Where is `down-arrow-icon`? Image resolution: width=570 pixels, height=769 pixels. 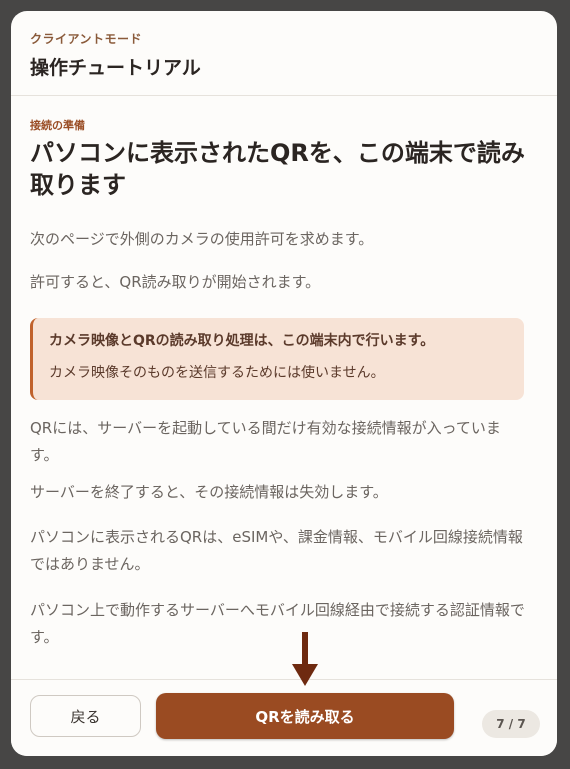
down-arrow-icon is located at coordinates (305, 659).